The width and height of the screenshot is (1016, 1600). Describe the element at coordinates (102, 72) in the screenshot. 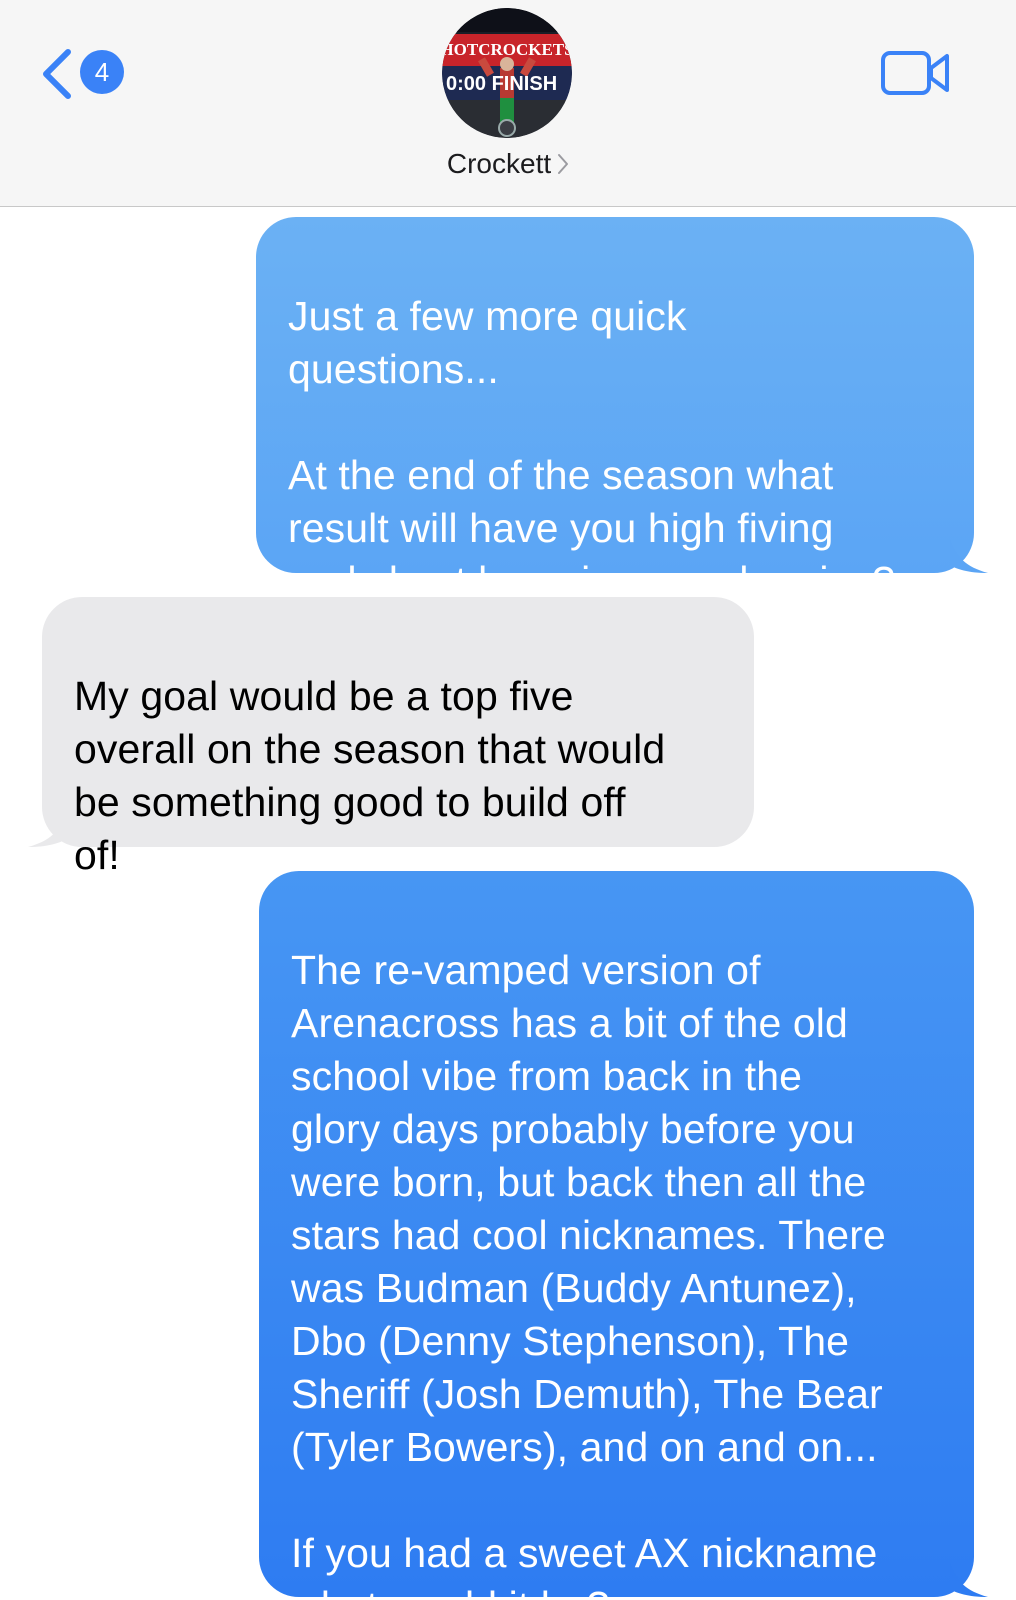

I see `unread-count-badge: 4` at that location.